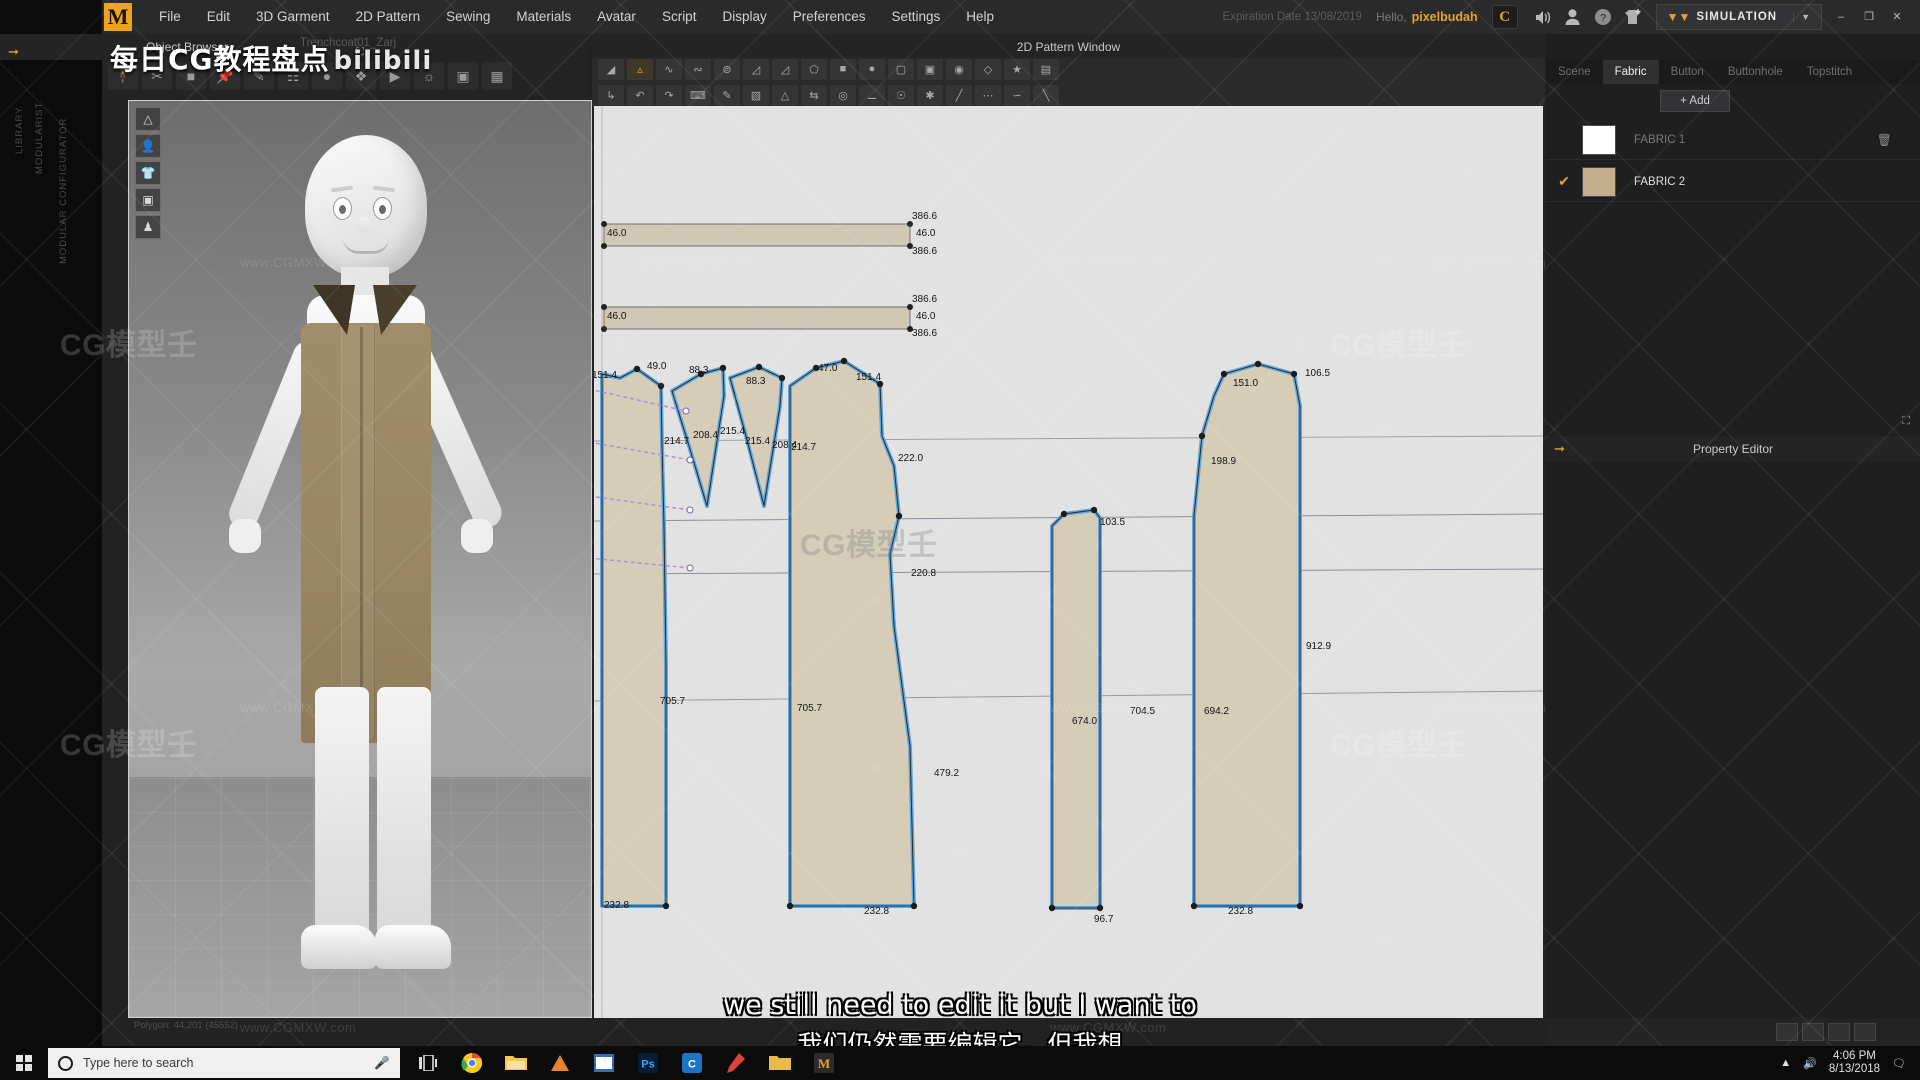  Describe the element at coordinates (560, 1063) in the screenshot. I see `autodesk-icon` at that location.